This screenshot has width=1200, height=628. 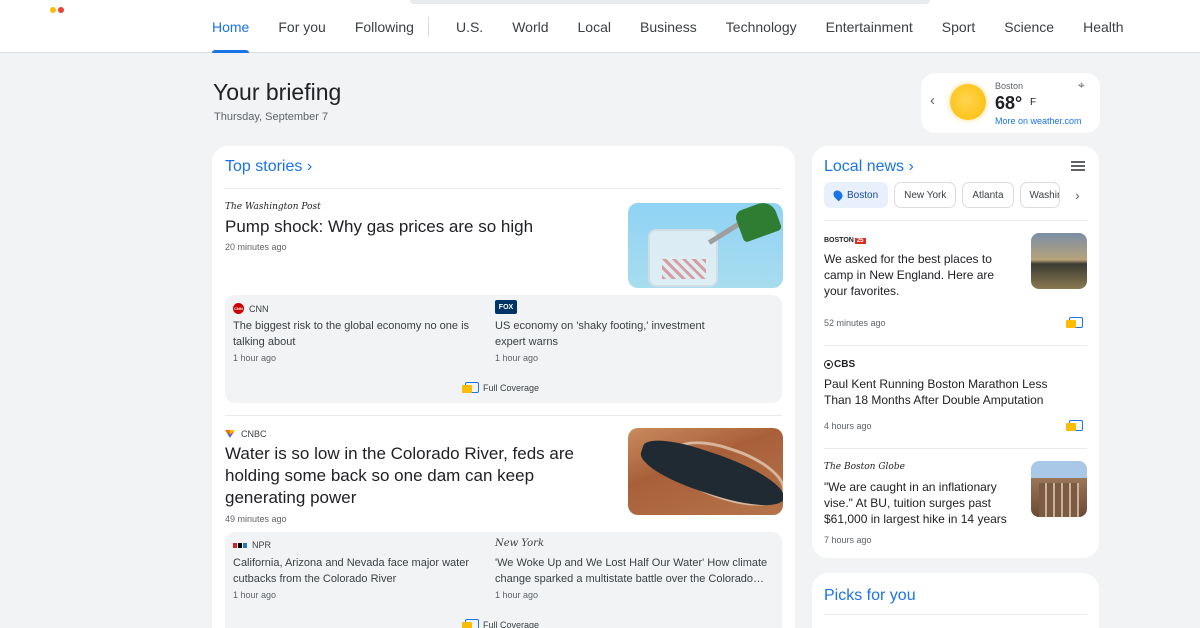 What do you see at coordinates (271, 117) in the screenshot?
I see `briefing-date: Thursday, September 7` at bounding box center [271, 117].